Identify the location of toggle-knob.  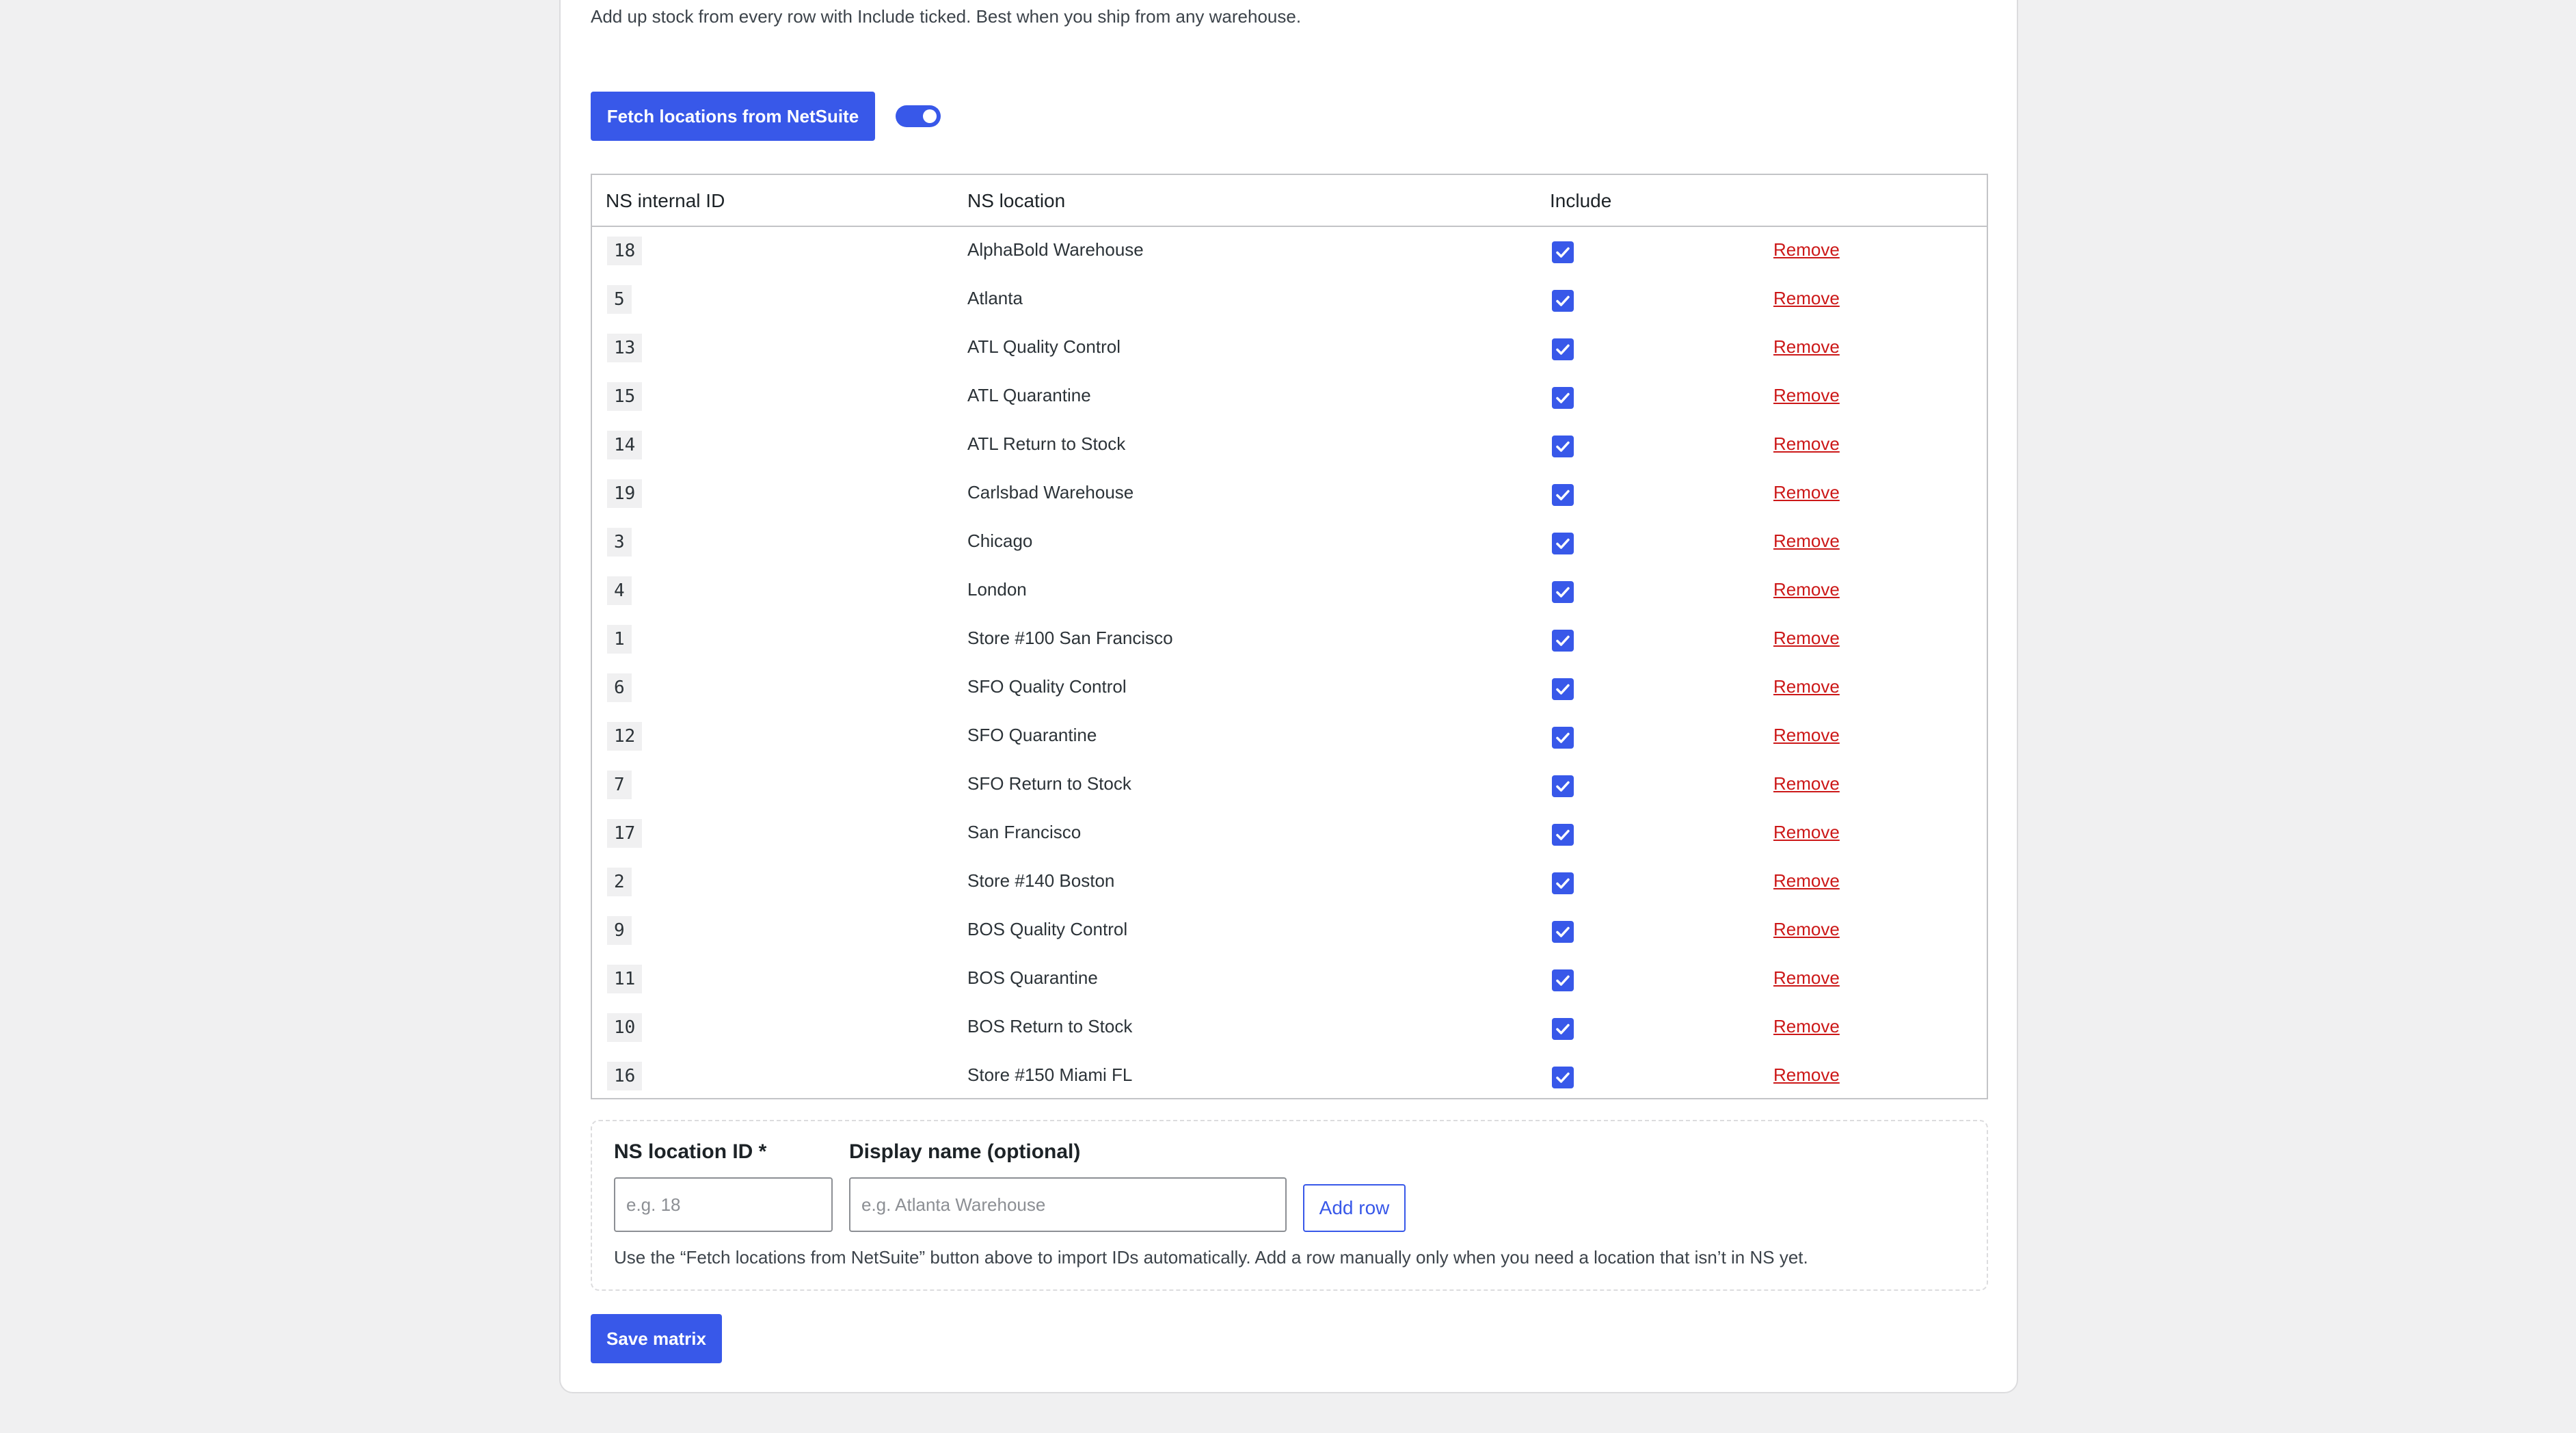
(930, 116).